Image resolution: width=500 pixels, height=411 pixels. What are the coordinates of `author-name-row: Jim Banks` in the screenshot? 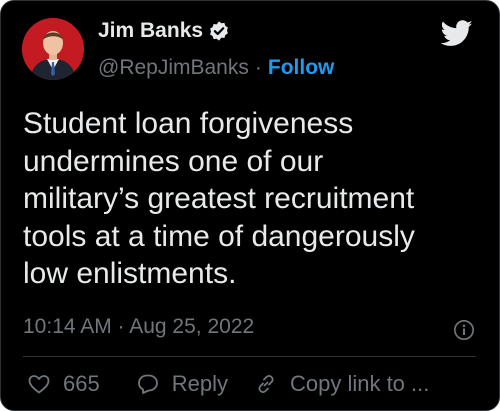 It's located at (164, 31).